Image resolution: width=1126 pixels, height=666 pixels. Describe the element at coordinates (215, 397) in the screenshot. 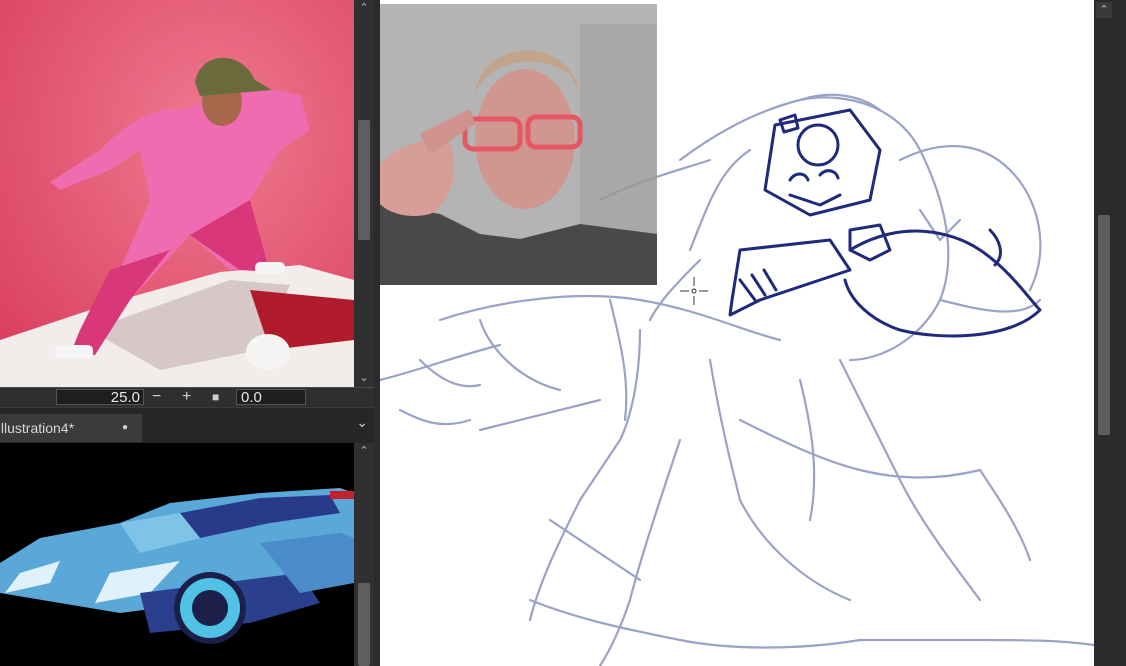

I see `fit-icon: ■` at that location.